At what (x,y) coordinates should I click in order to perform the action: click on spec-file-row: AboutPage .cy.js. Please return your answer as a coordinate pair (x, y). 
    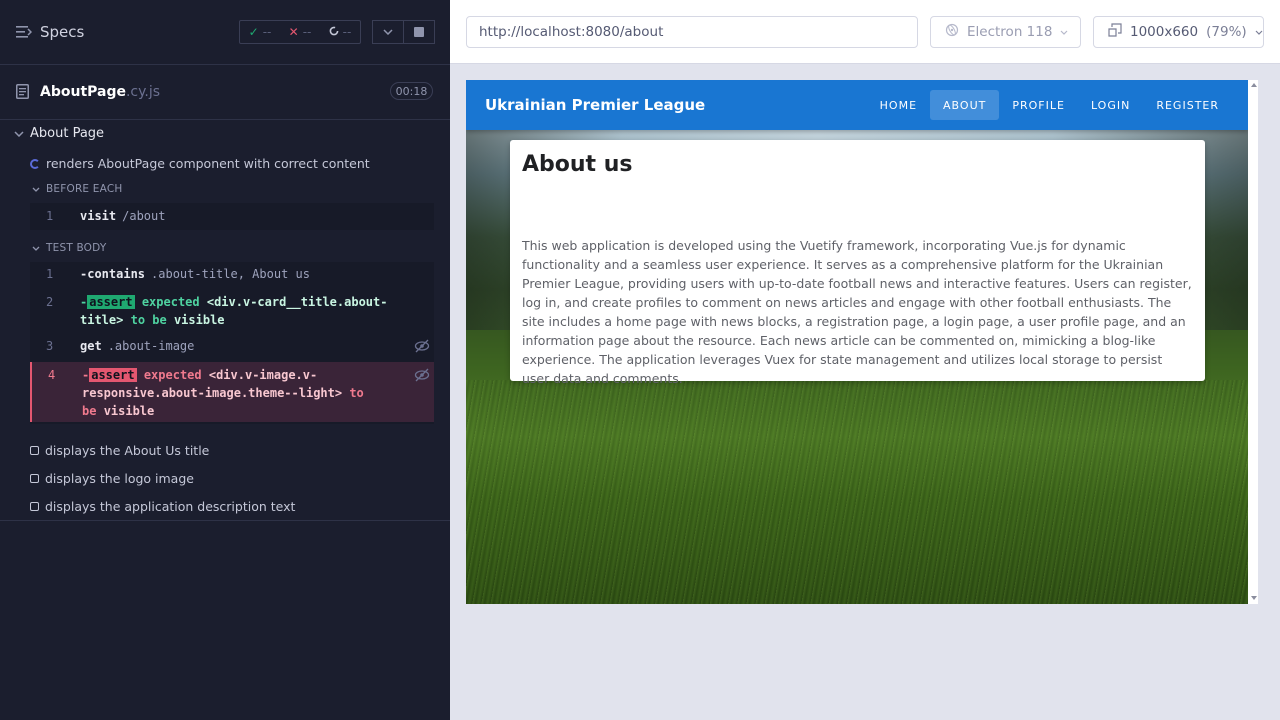
    Looking at the image, I should click on (225, 92).